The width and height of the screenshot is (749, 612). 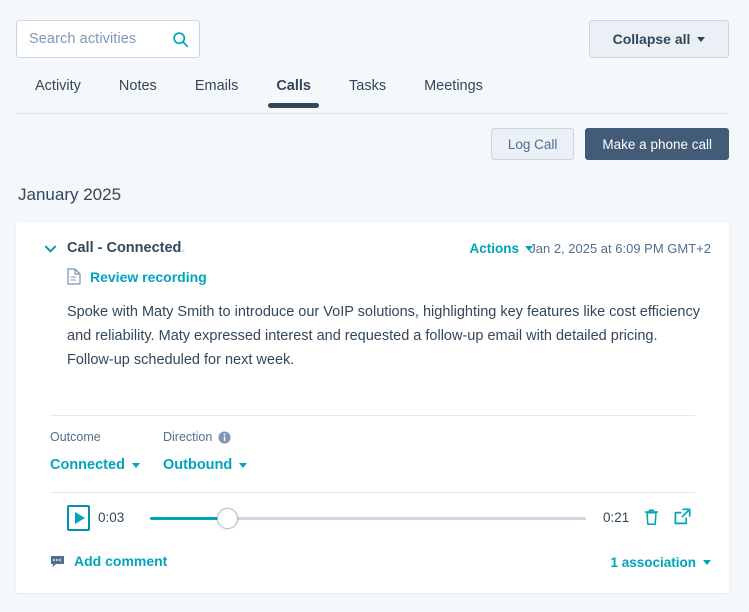 I want to click on outcome-field: Outcome Connected, so click(x=106, y=450).